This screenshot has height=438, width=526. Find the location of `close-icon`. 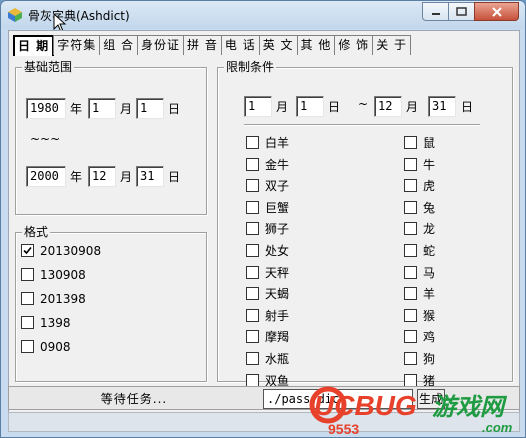

close-icon is located at coordinates (496, 11).